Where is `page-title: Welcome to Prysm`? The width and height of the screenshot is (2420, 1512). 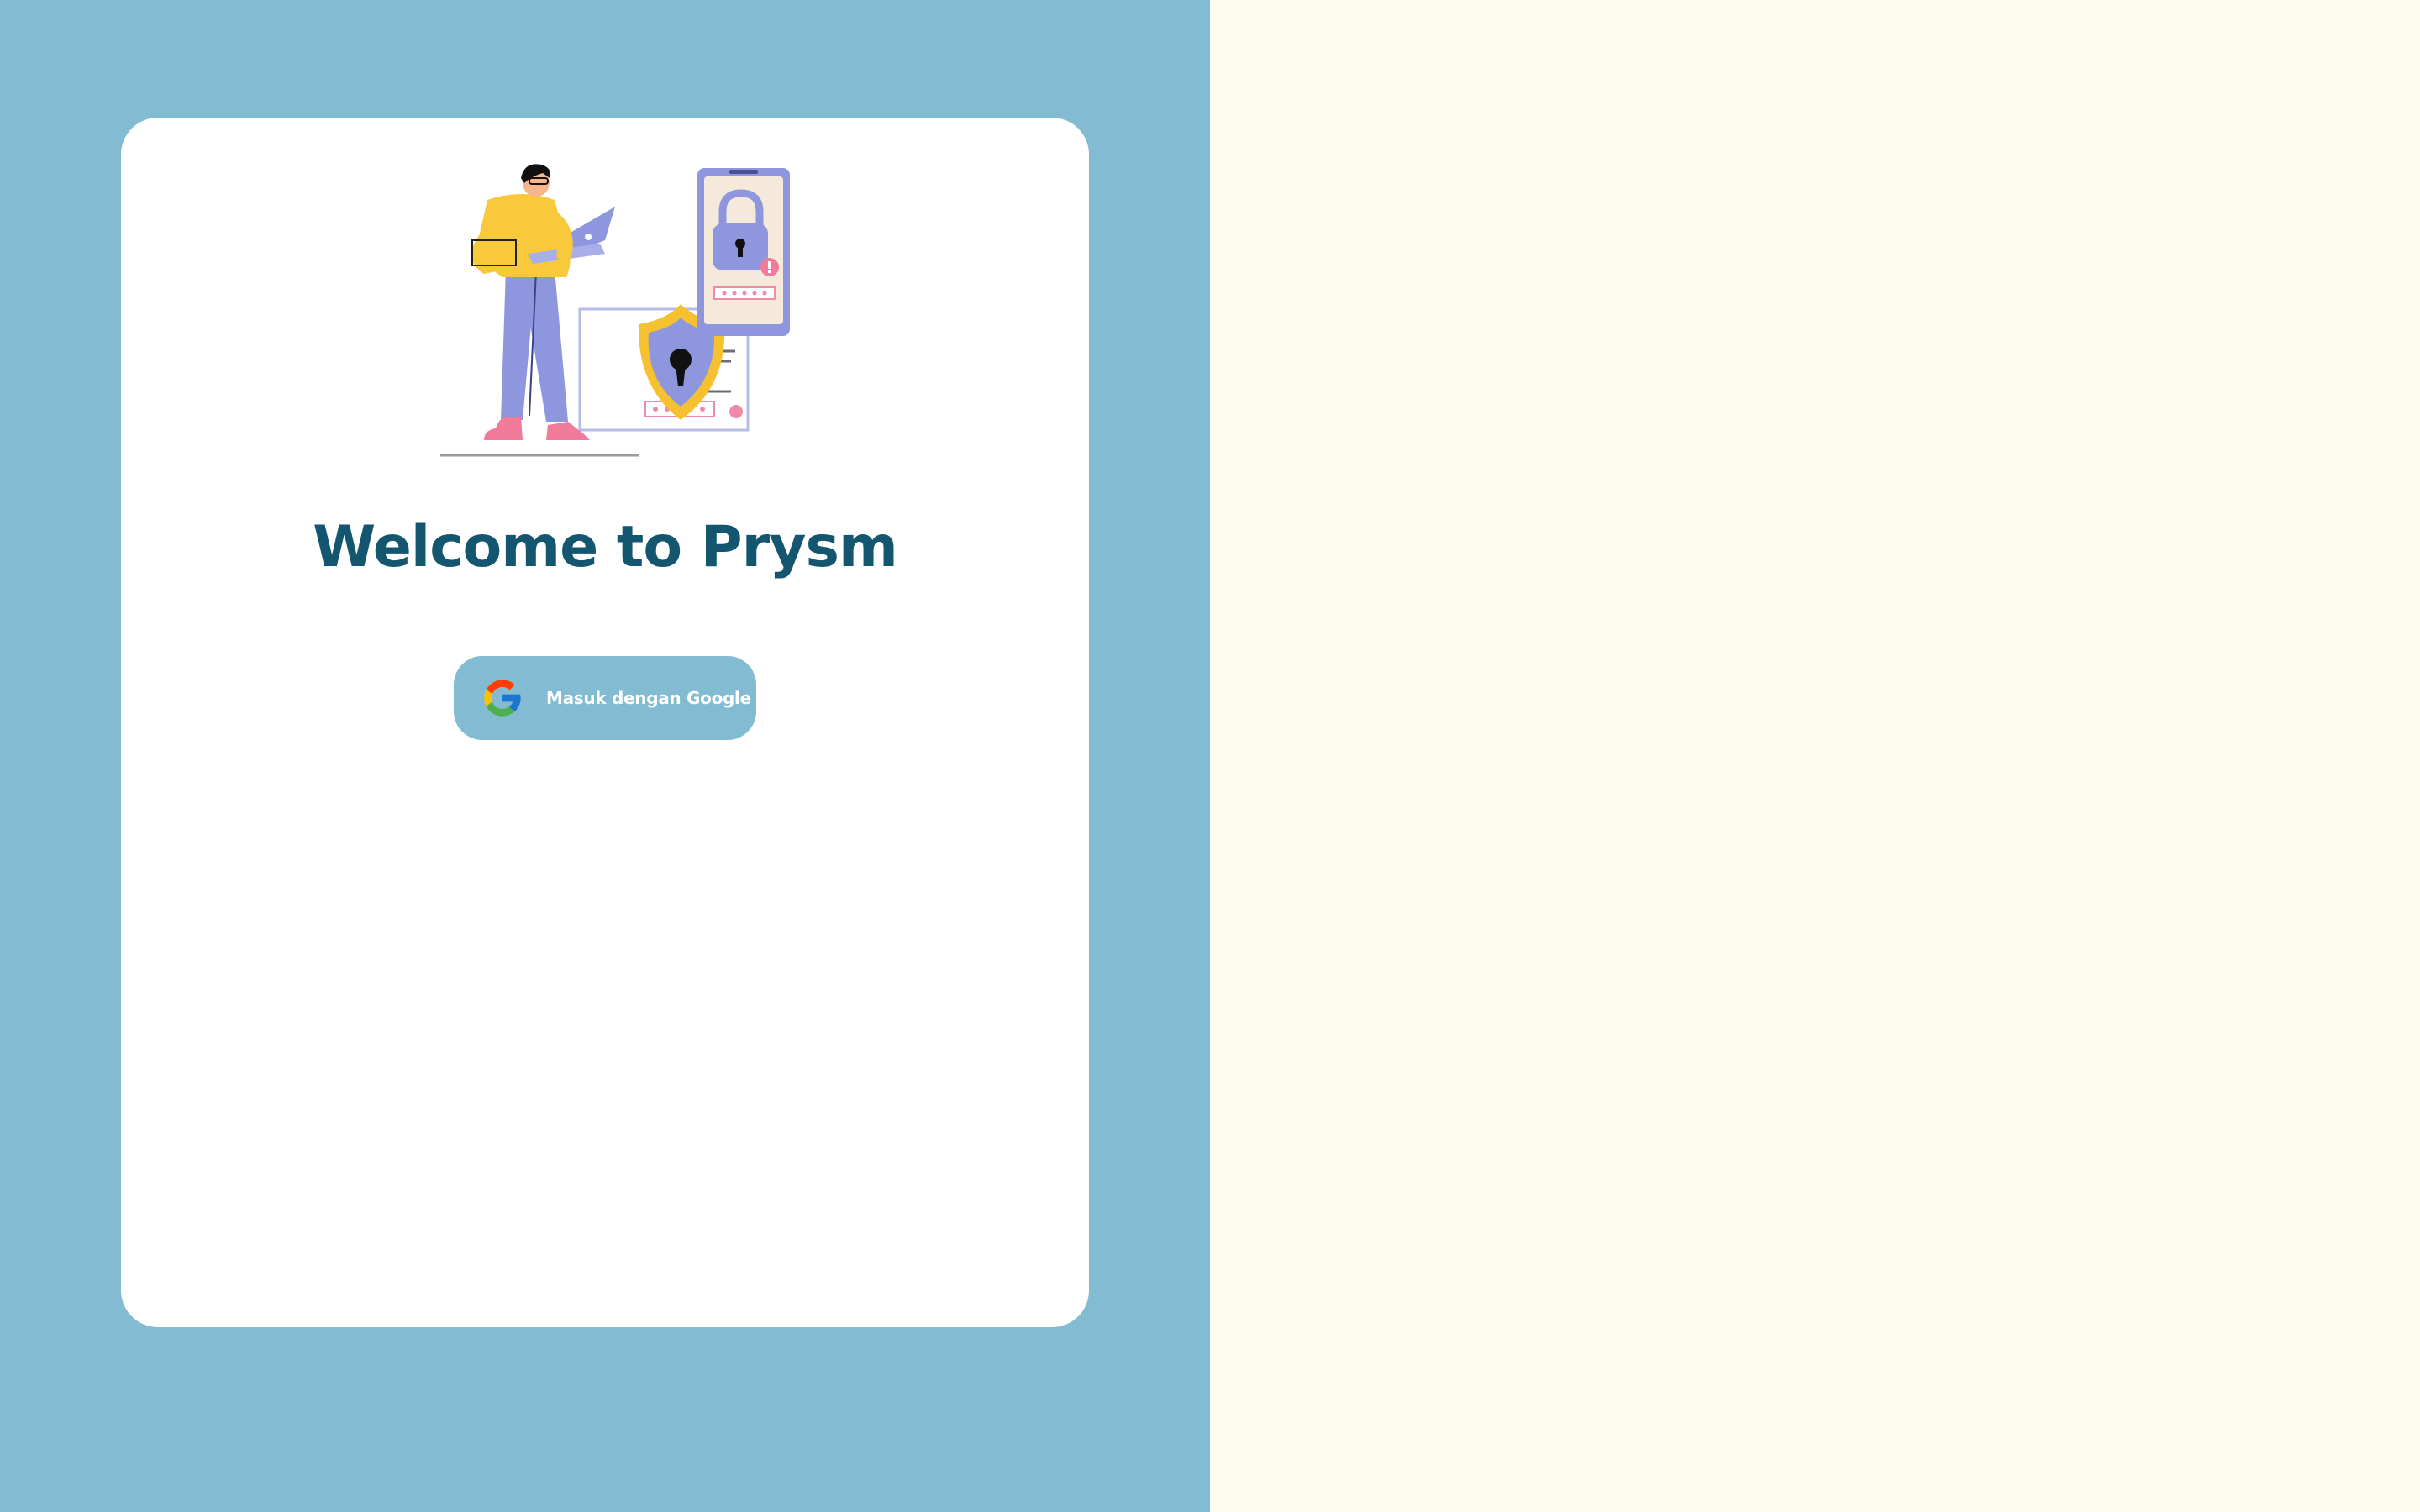
page-title: Welcome to Prysm is located at coordinates (605, 547).